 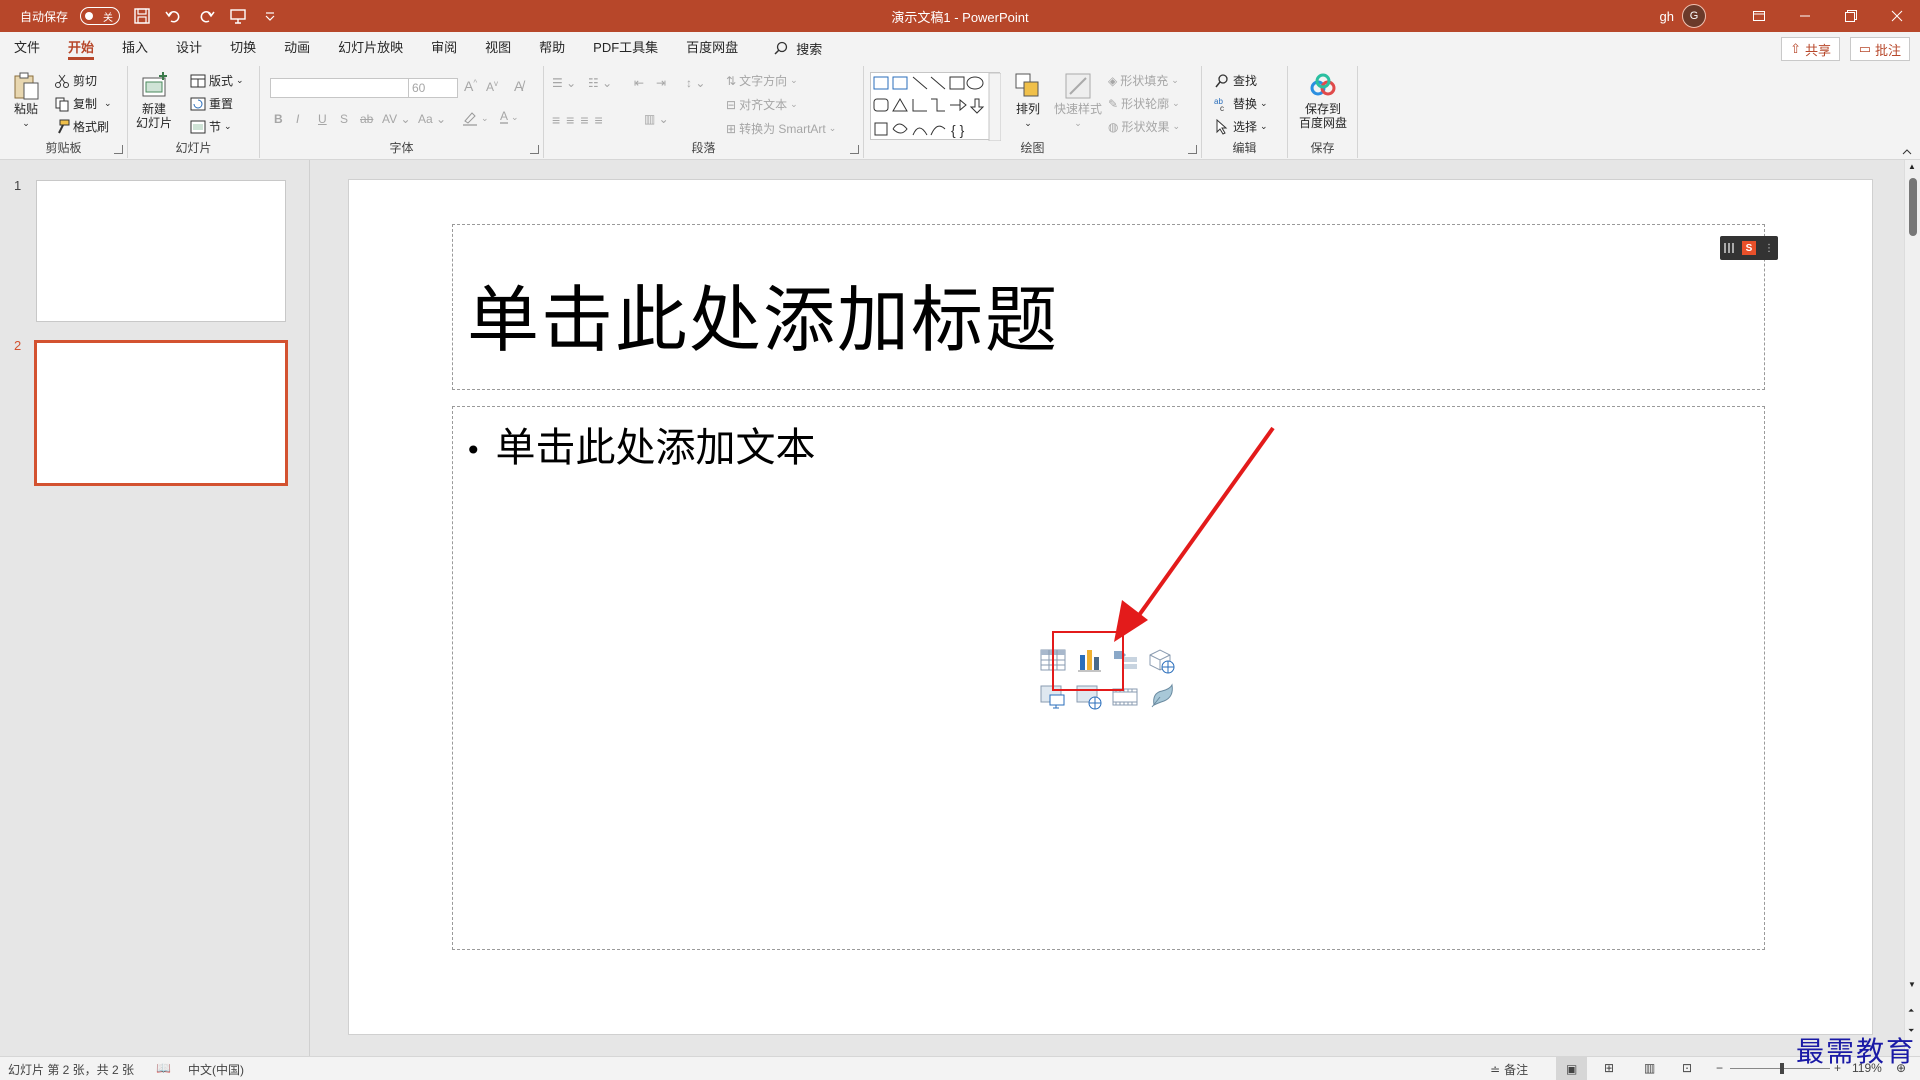 What do you see at coordinates (1805, 16) in the screenshot?
I see `minimize-button` at bounding box center [1805, 16].